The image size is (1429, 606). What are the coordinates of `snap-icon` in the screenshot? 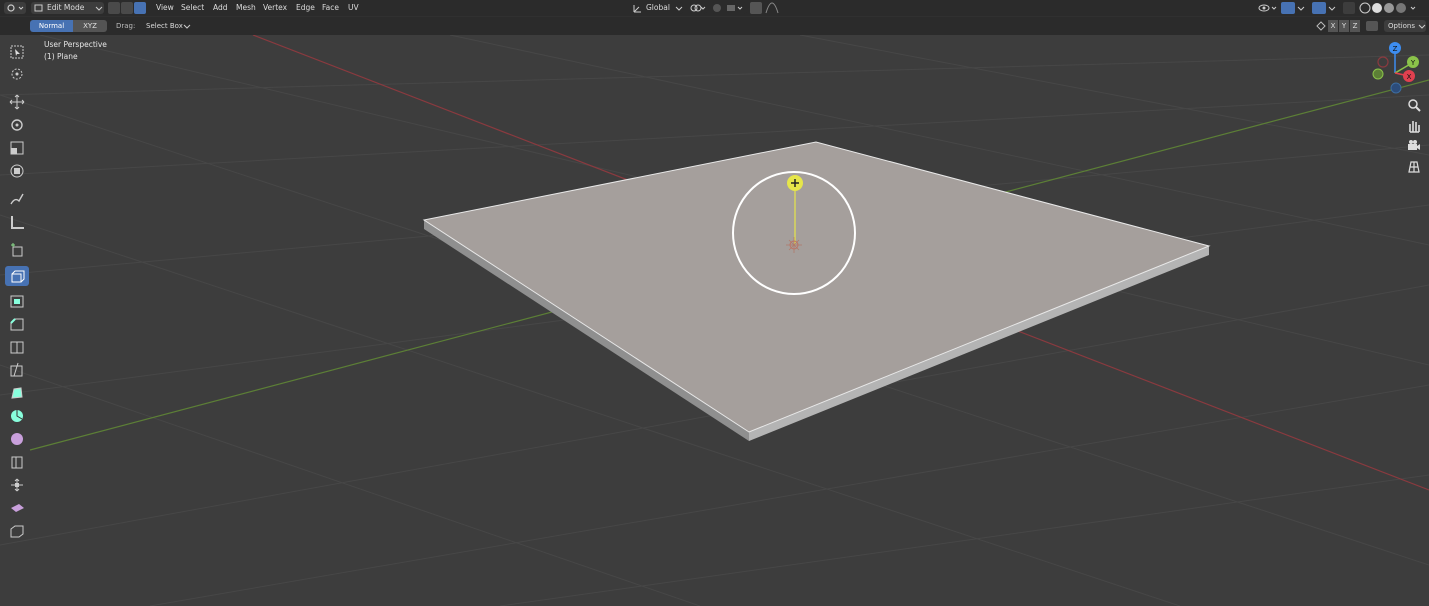 It's located at (728, 8).